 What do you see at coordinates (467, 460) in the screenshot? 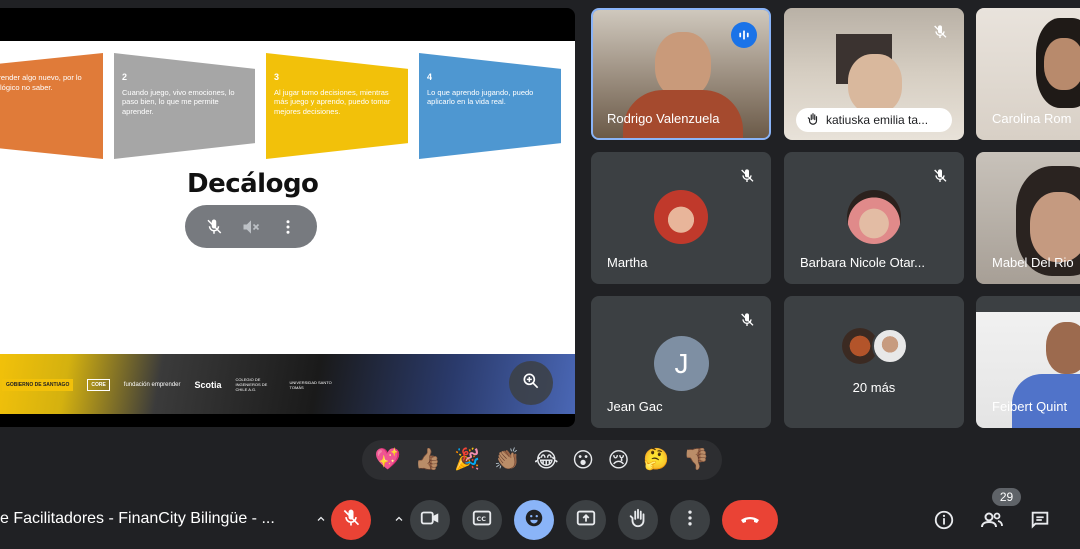
I see `reaction-party-popper: 🎉` at bounding box center [467, 460].